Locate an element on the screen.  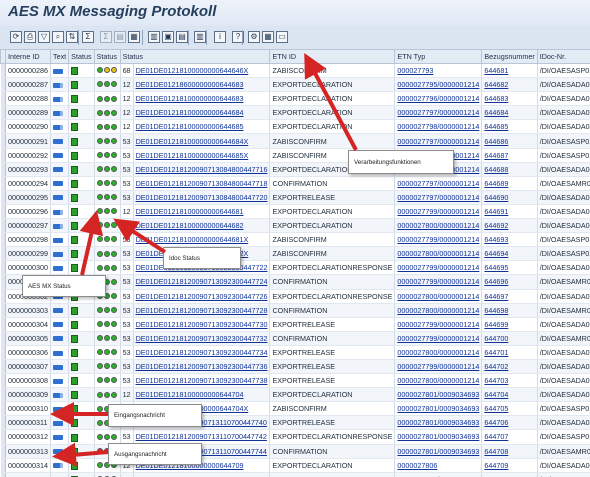
columns-icon: ▤ is located at coordinates (182, 37).